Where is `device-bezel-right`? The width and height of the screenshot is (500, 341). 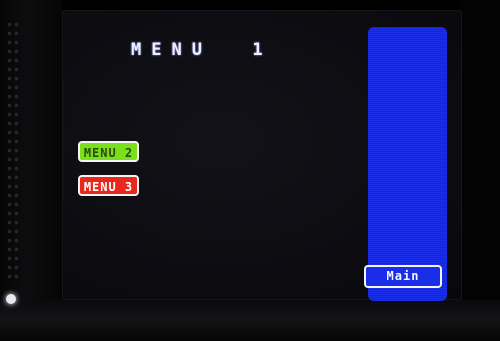
device-bezel-right is located at coordinates (480, 170).